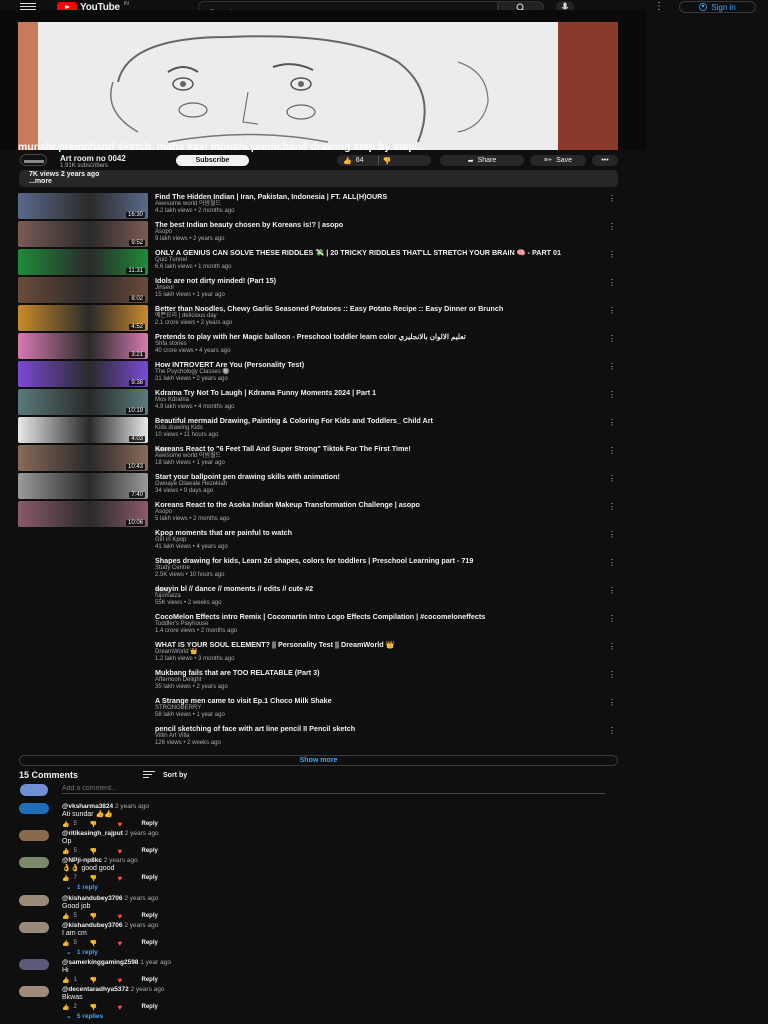 This screenshot has width=768, height=1024. I want to click on video-title: How INTROVERT Are You (Personality Test), so click(377, 365).